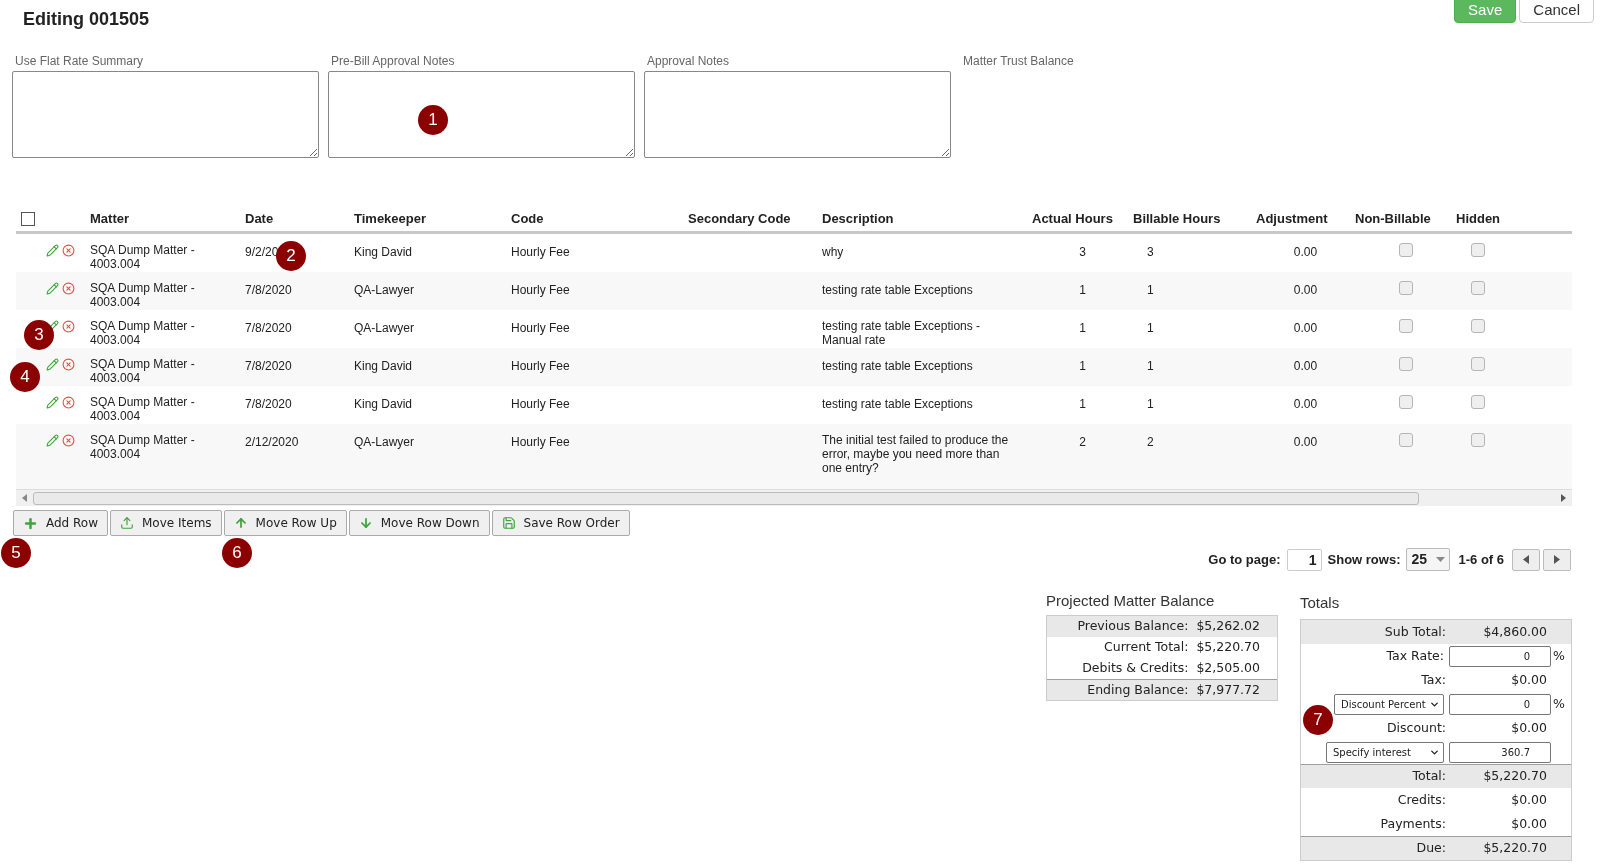  I want to click on totals-value: $4,860.00, so click(1514, 631).